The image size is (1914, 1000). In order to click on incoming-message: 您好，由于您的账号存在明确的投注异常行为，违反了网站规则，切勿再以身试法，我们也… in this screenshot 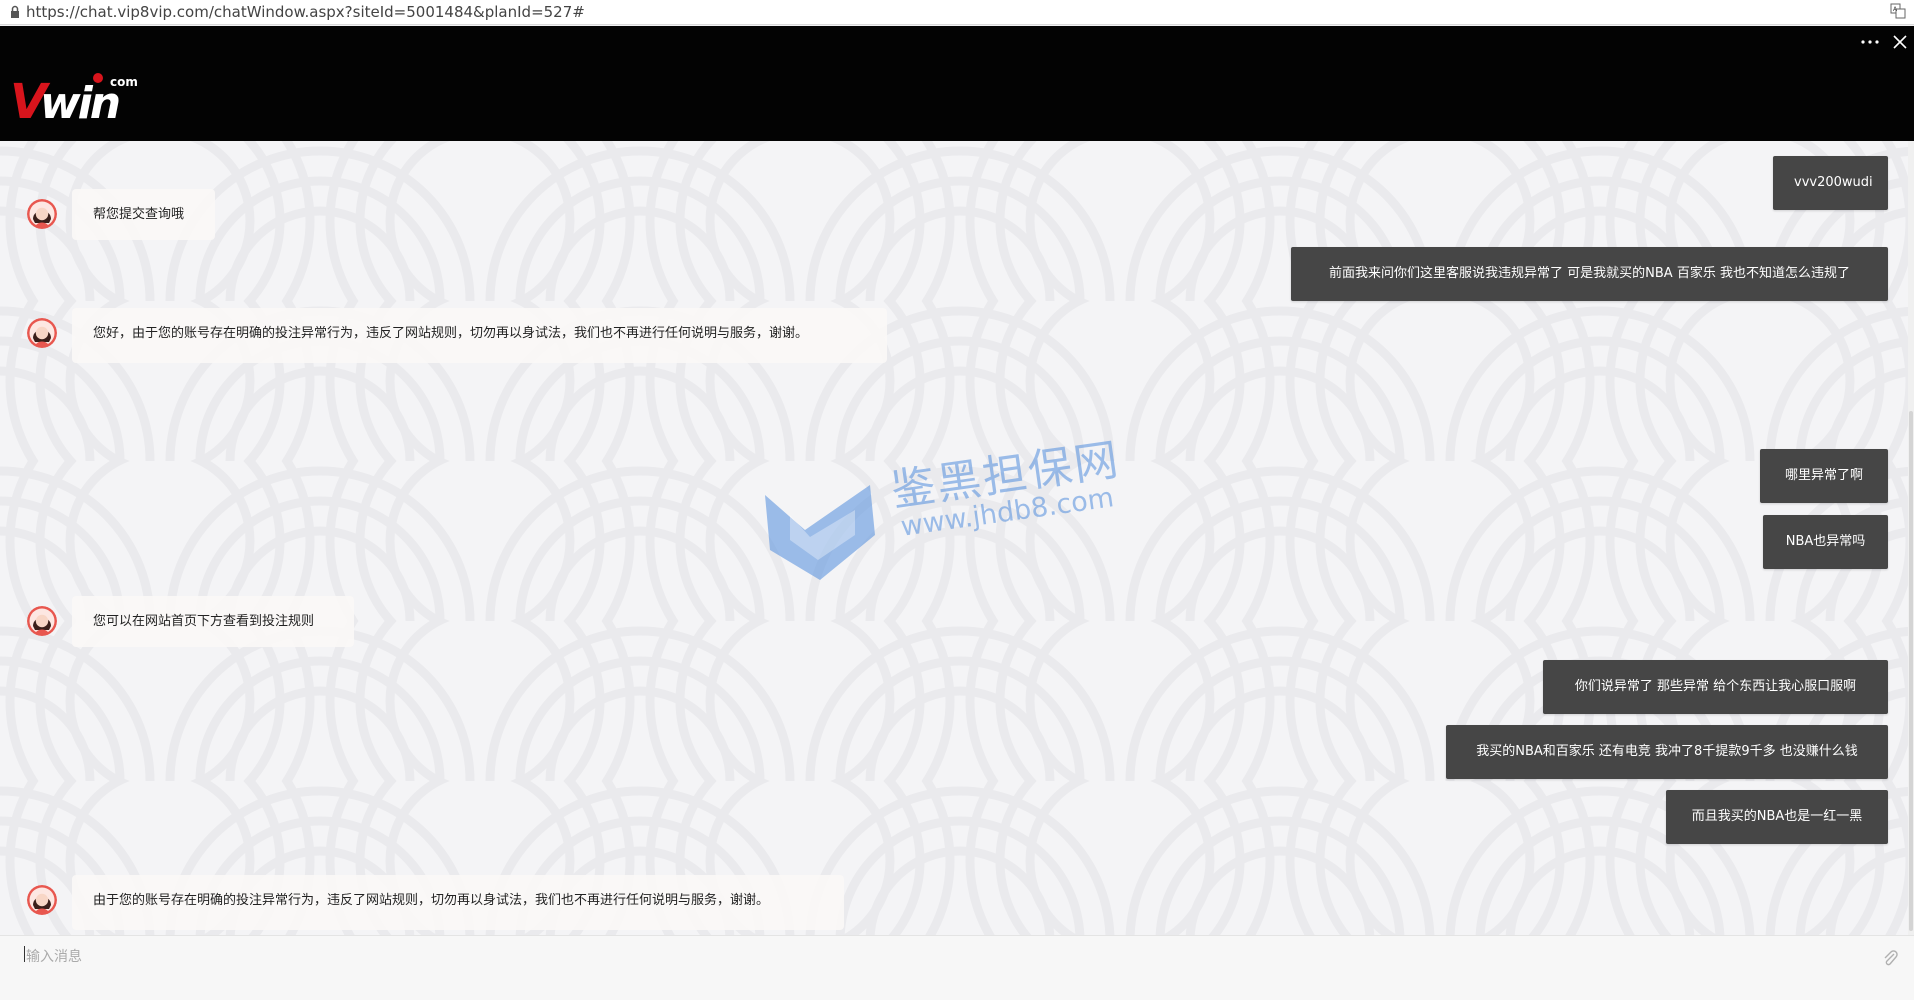, I will do `click(479, 335)`.